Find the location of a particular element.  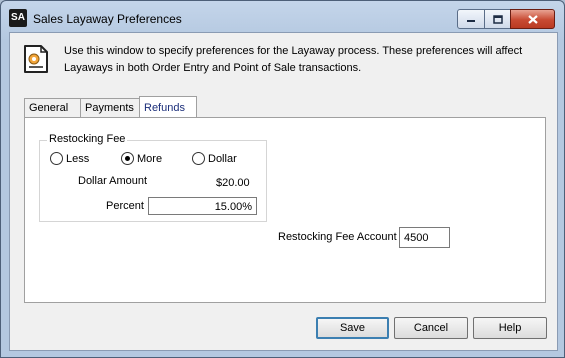

radio-dollar-indicator is located at coordinates (198, 158).